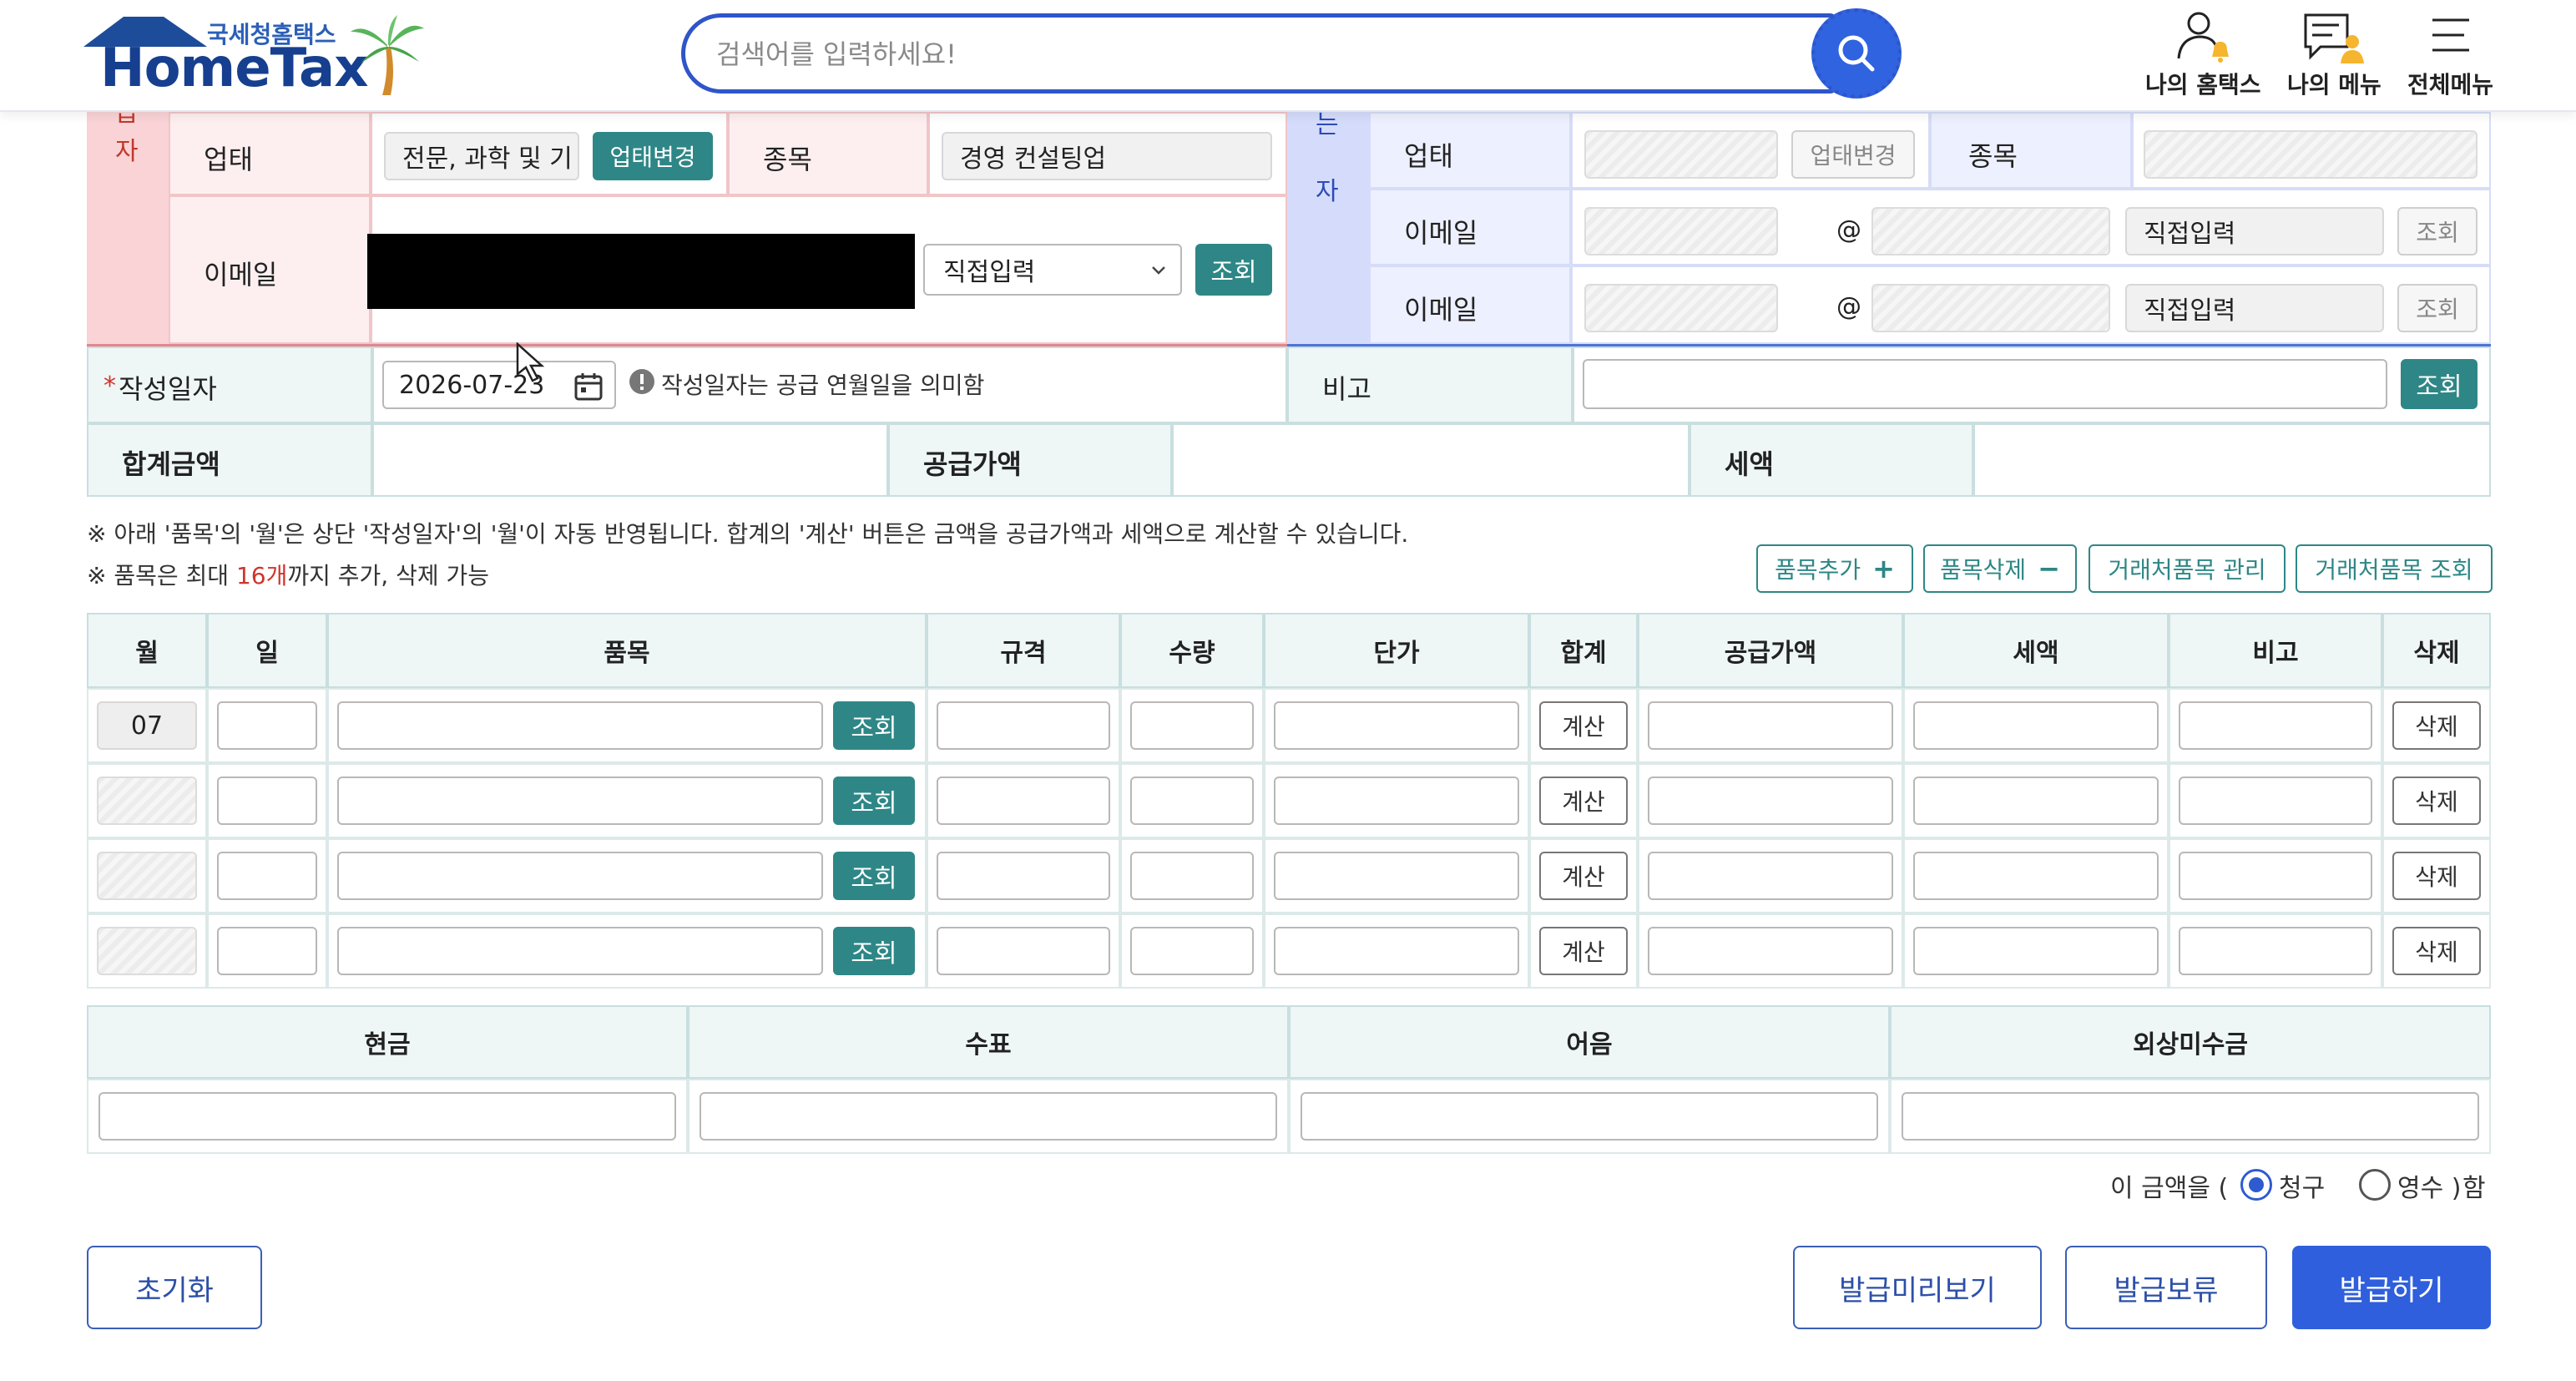 The width and height of the screenshot is (2576, 1381). Describe the element at coordinates (2190, 1116) in the screenshot. I see `payment-receivable-input` at that location.